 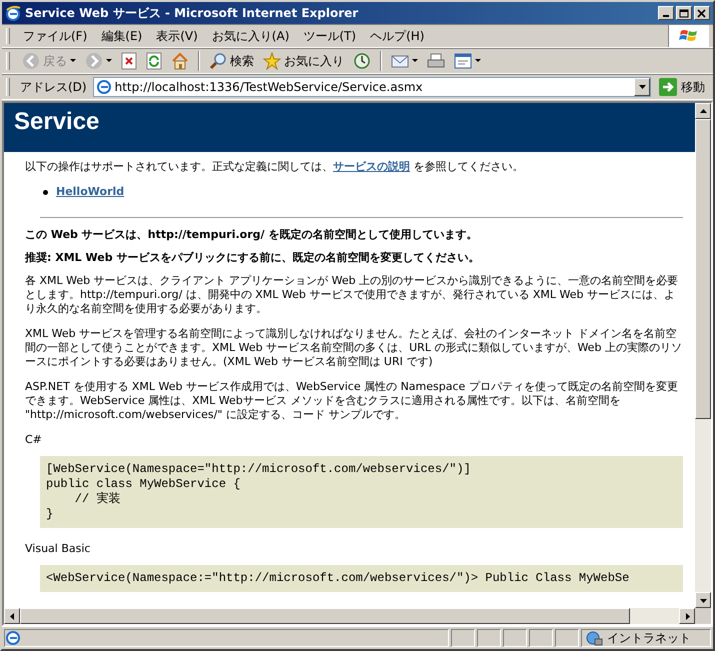 I want to click on printer-icon, so click(x=436, y=61).